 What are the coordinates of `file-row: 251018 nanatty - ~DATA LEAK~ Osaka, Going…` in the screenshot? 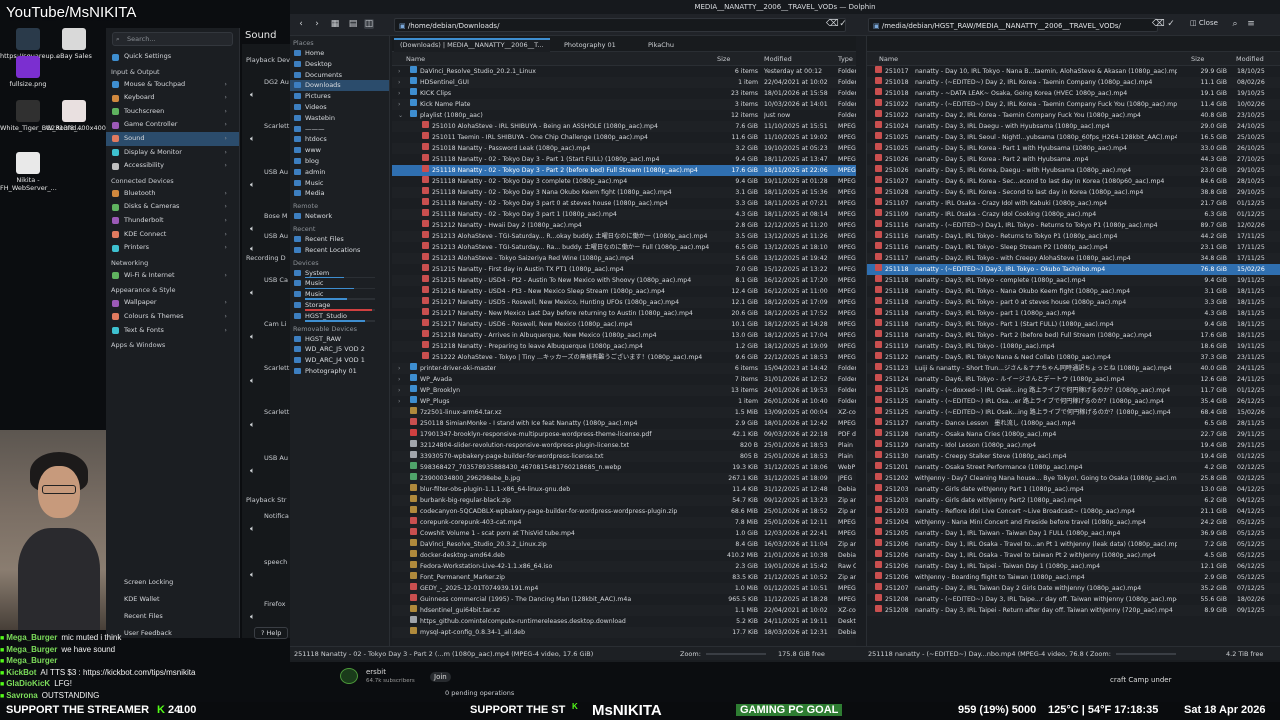 It's located at (1073, 93).